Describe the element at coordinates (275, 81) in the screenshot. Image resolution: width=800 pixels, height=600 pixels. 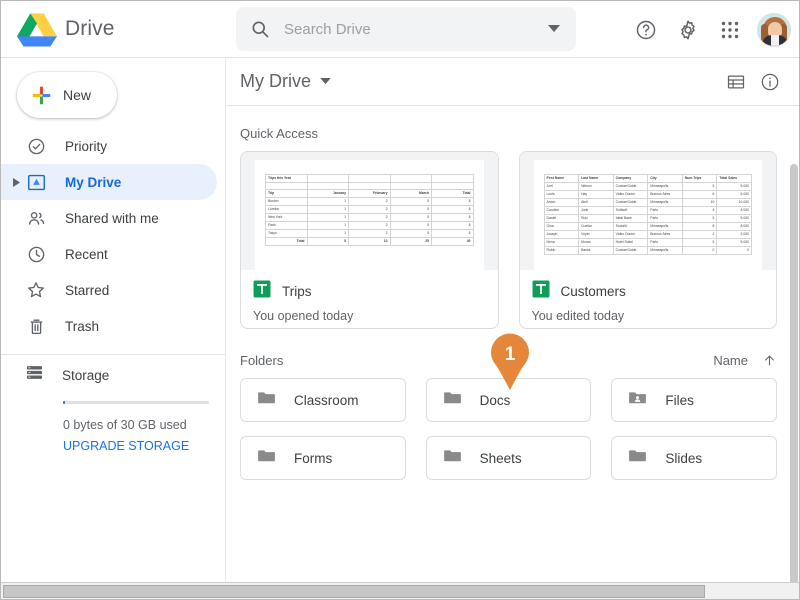
I see `breadcrumb: My Drive` at that location.